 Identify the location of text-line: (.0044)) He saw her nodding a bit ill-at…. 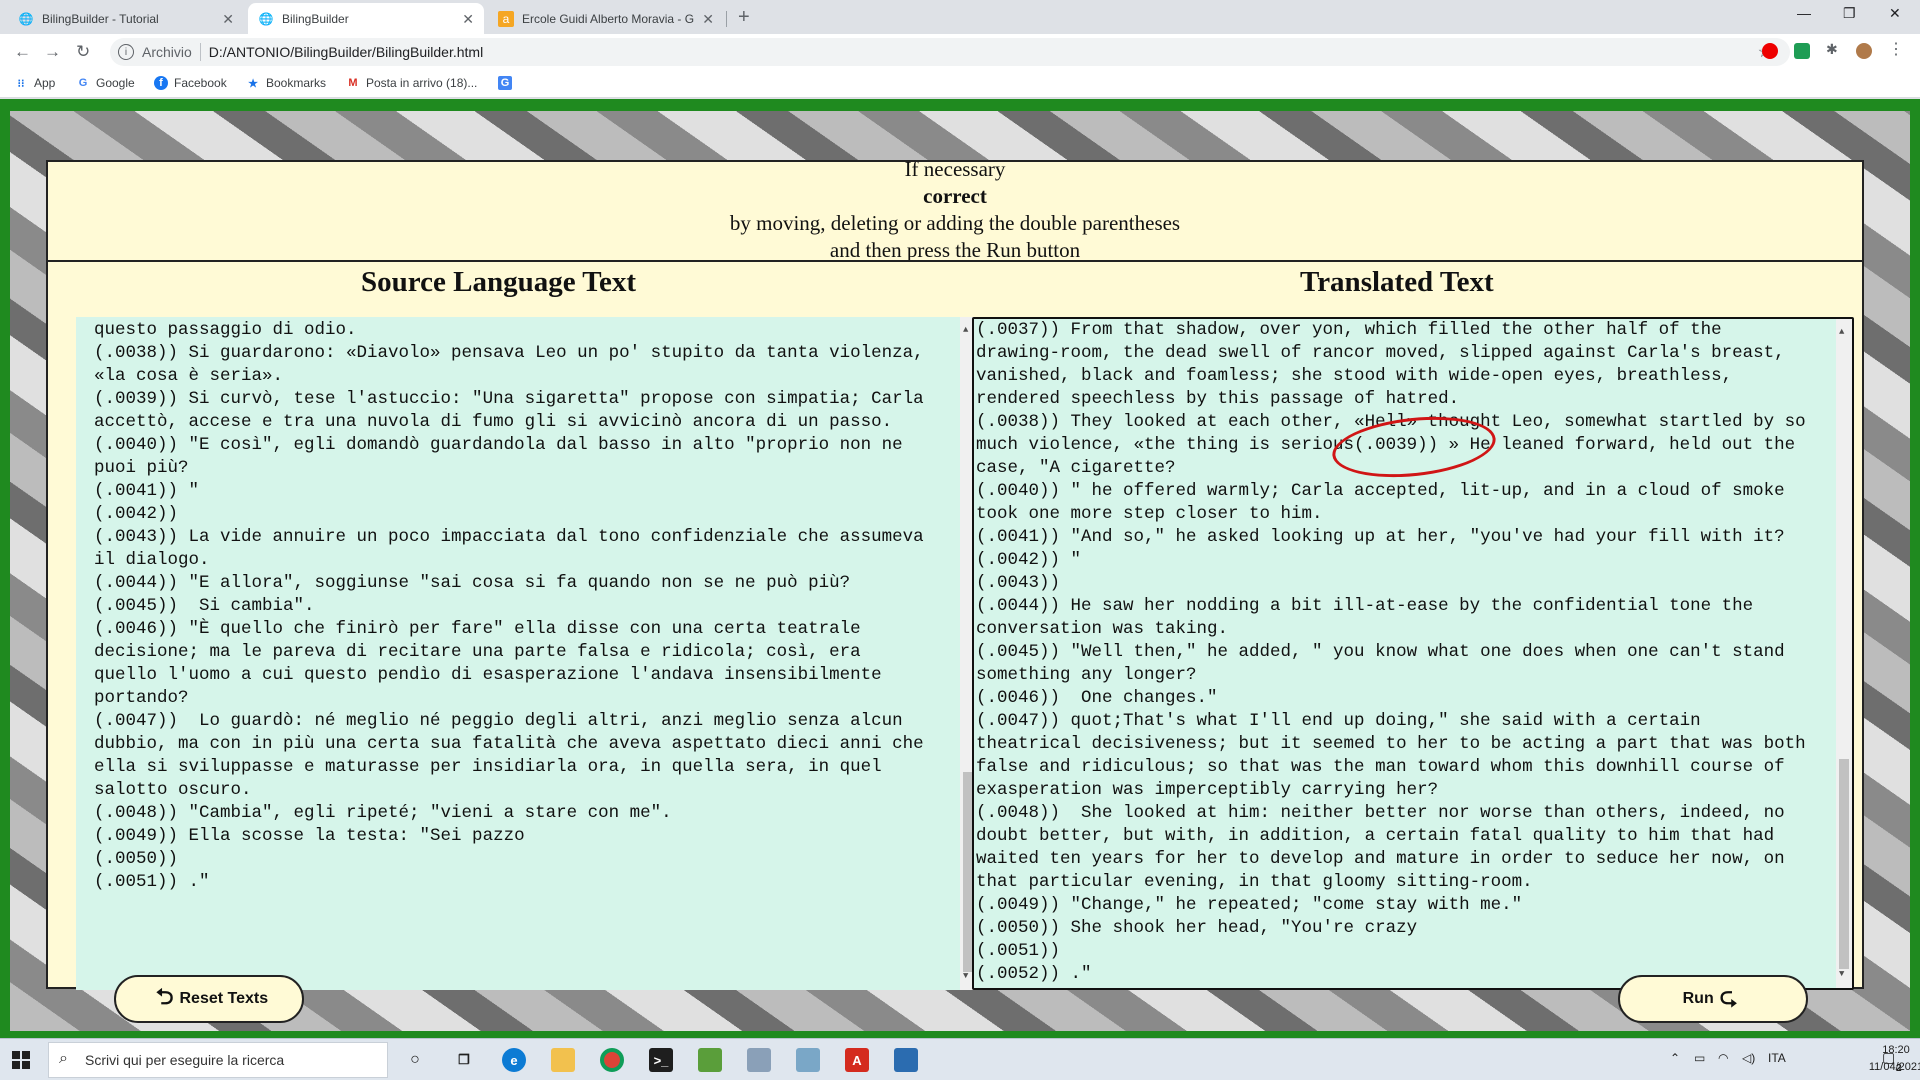
(1365, 606).